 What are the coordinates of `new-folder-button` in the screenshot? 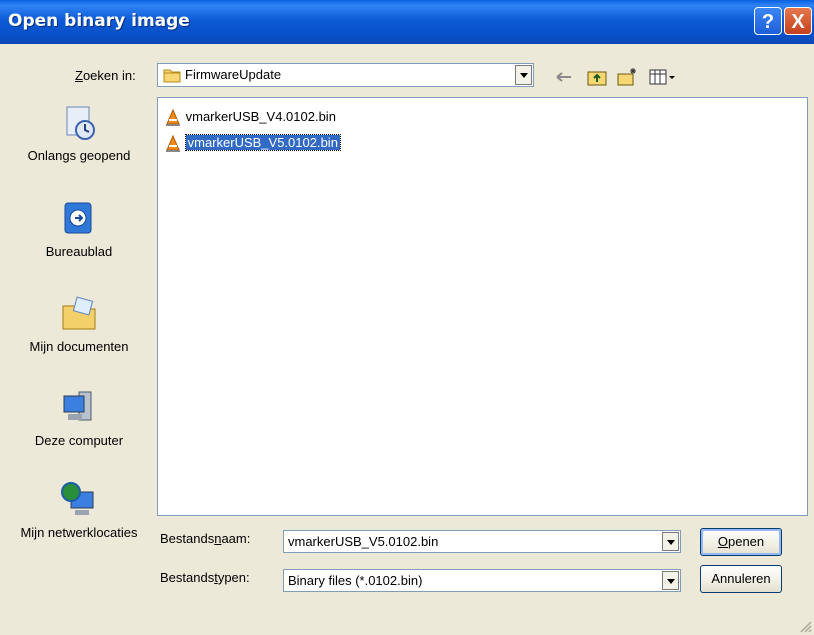 It's located at (627, 77).